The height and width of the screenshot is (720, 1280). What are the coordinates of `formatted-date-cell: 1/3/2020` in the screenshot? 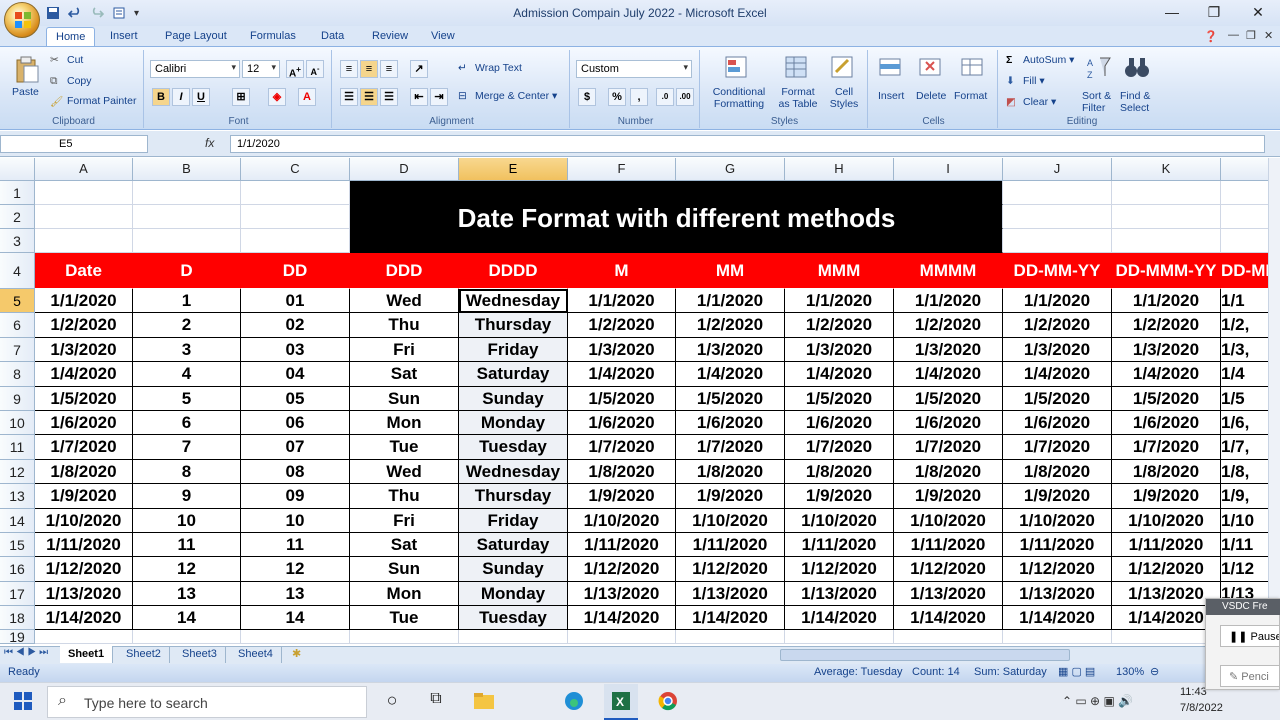 It's located at (1166, 350).